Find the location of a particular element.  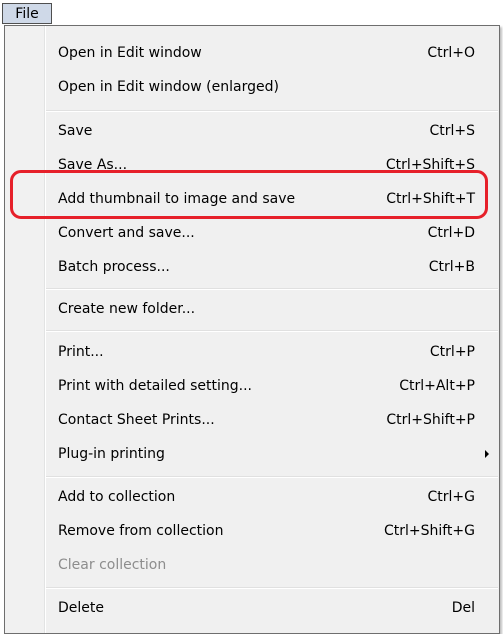

menu-item-shortcut: Ctrl+G is located at coordinates (451, 497).